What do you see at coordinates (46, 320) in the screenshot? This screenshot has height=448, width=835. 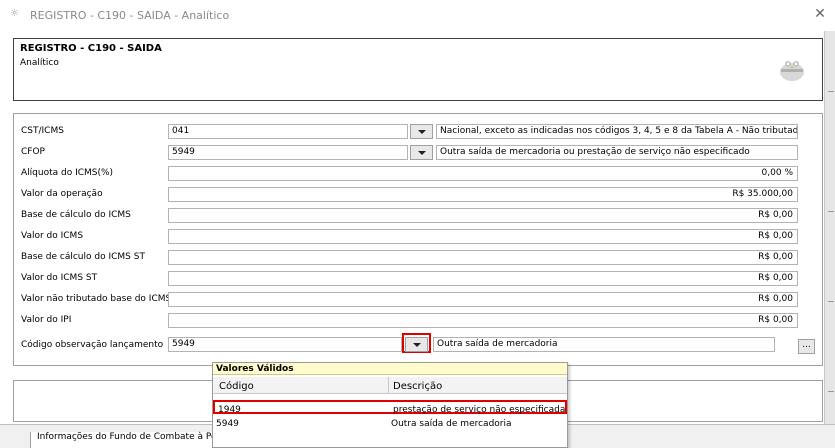 I see `valor-ipi-label: Valor do IPI` at bounding box center [46, 320].